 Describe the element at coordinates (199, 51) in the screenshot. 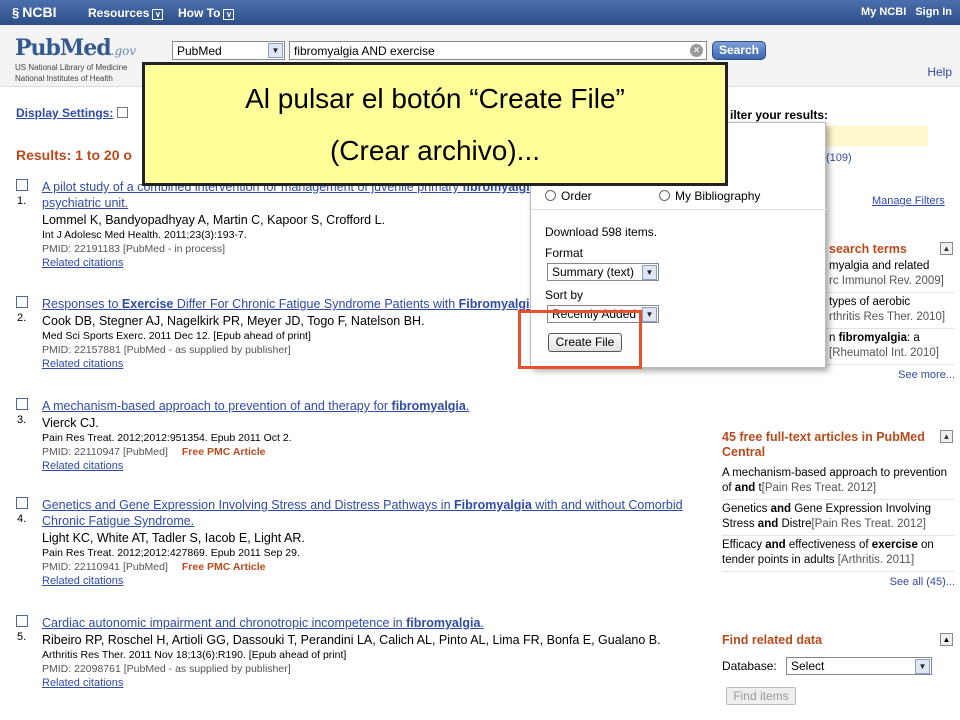

I see `database-select-value: PubMed` at that location.